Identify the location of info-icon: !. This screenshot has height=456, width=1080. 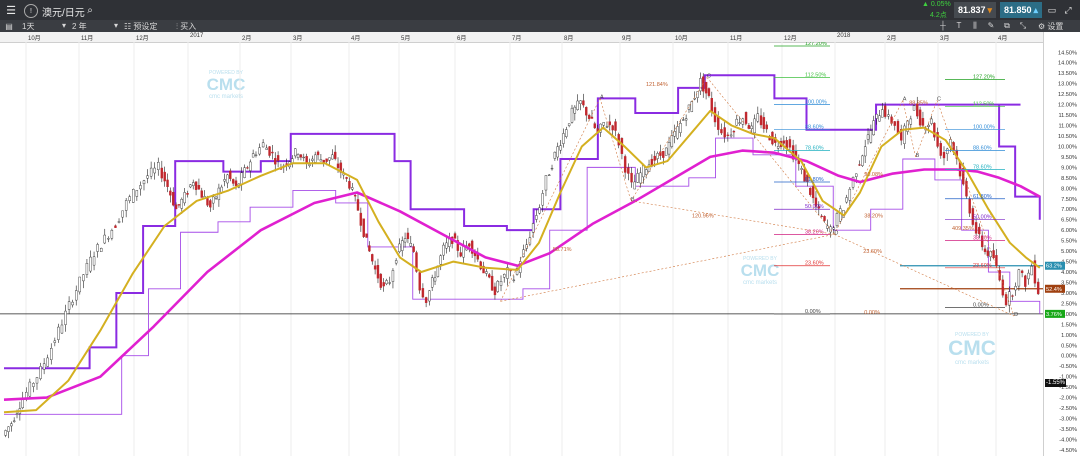
(31, 11).